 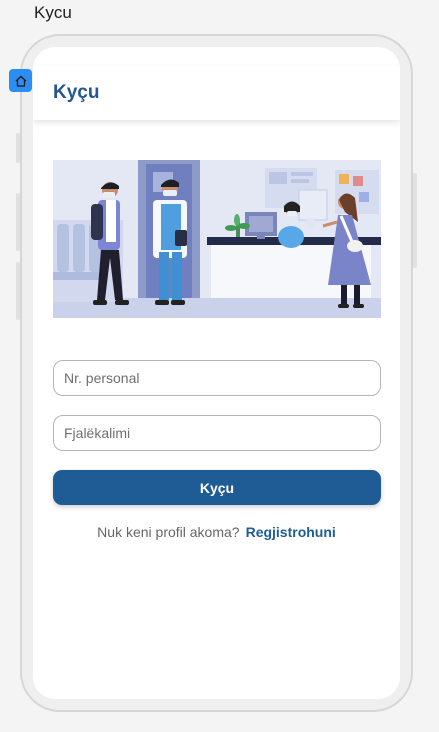 I want to click on register-prompt-row: Nuk keni profil akoma? Regjistrohuni, so click(x=216, y=532).